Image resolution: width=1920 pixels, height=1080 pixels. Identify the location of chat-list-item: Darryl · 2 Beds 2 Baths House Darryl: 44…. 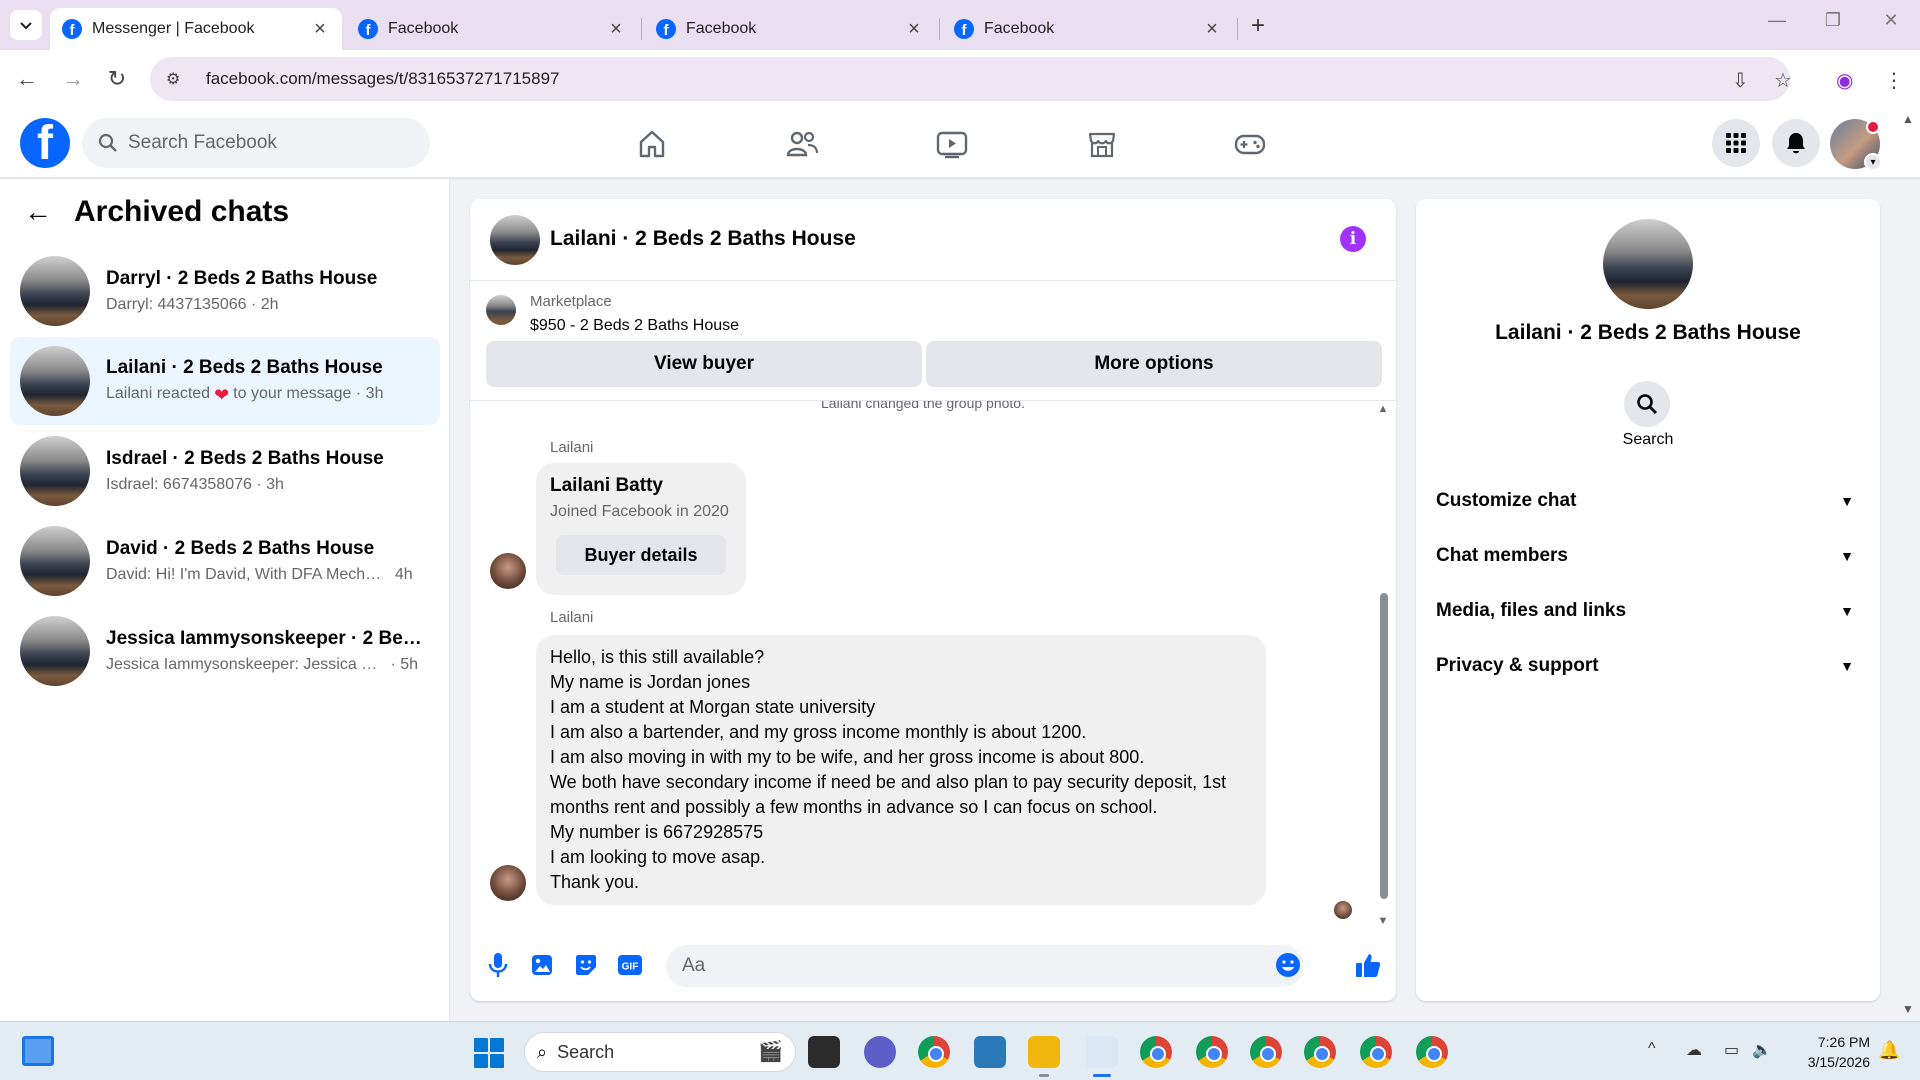
(225, 291).